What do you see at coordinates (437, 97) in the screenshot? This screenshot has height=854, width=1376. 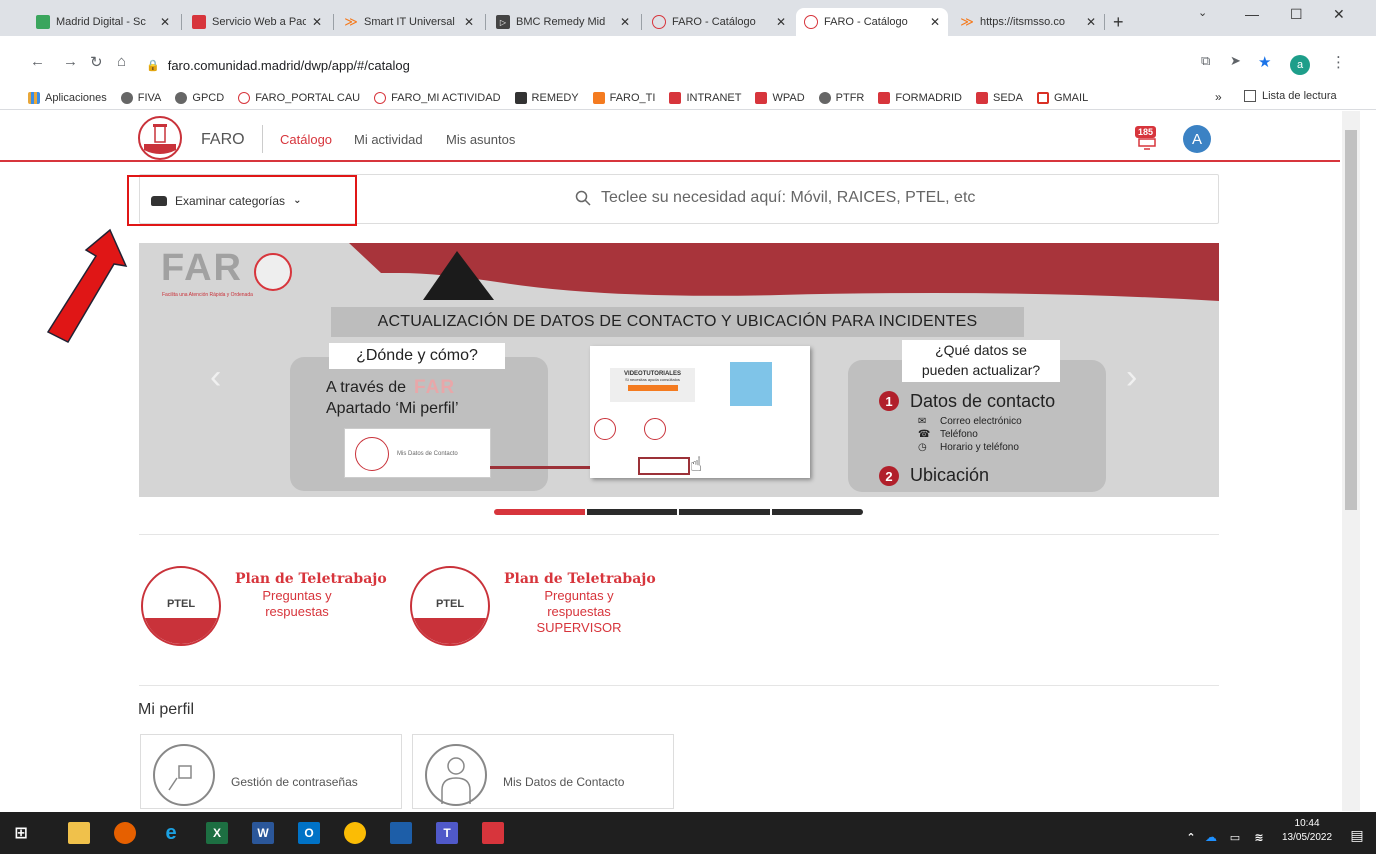 I see `bookmark-item: FARO_MI ACTIVIDAD` at bounding box center [437, 97].